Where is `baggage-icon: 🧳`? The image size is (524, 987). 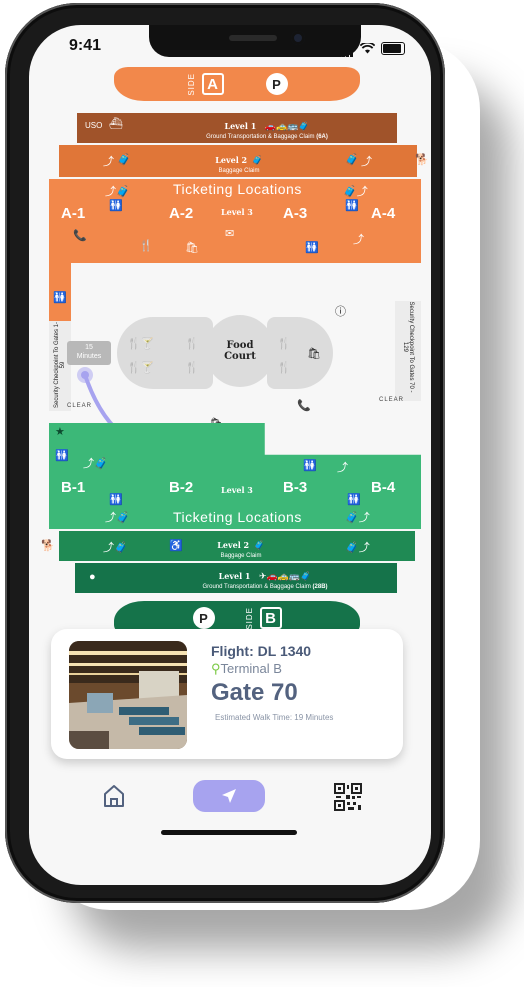
baggage-icon: 🧳 is located at coordinates (259, 545).